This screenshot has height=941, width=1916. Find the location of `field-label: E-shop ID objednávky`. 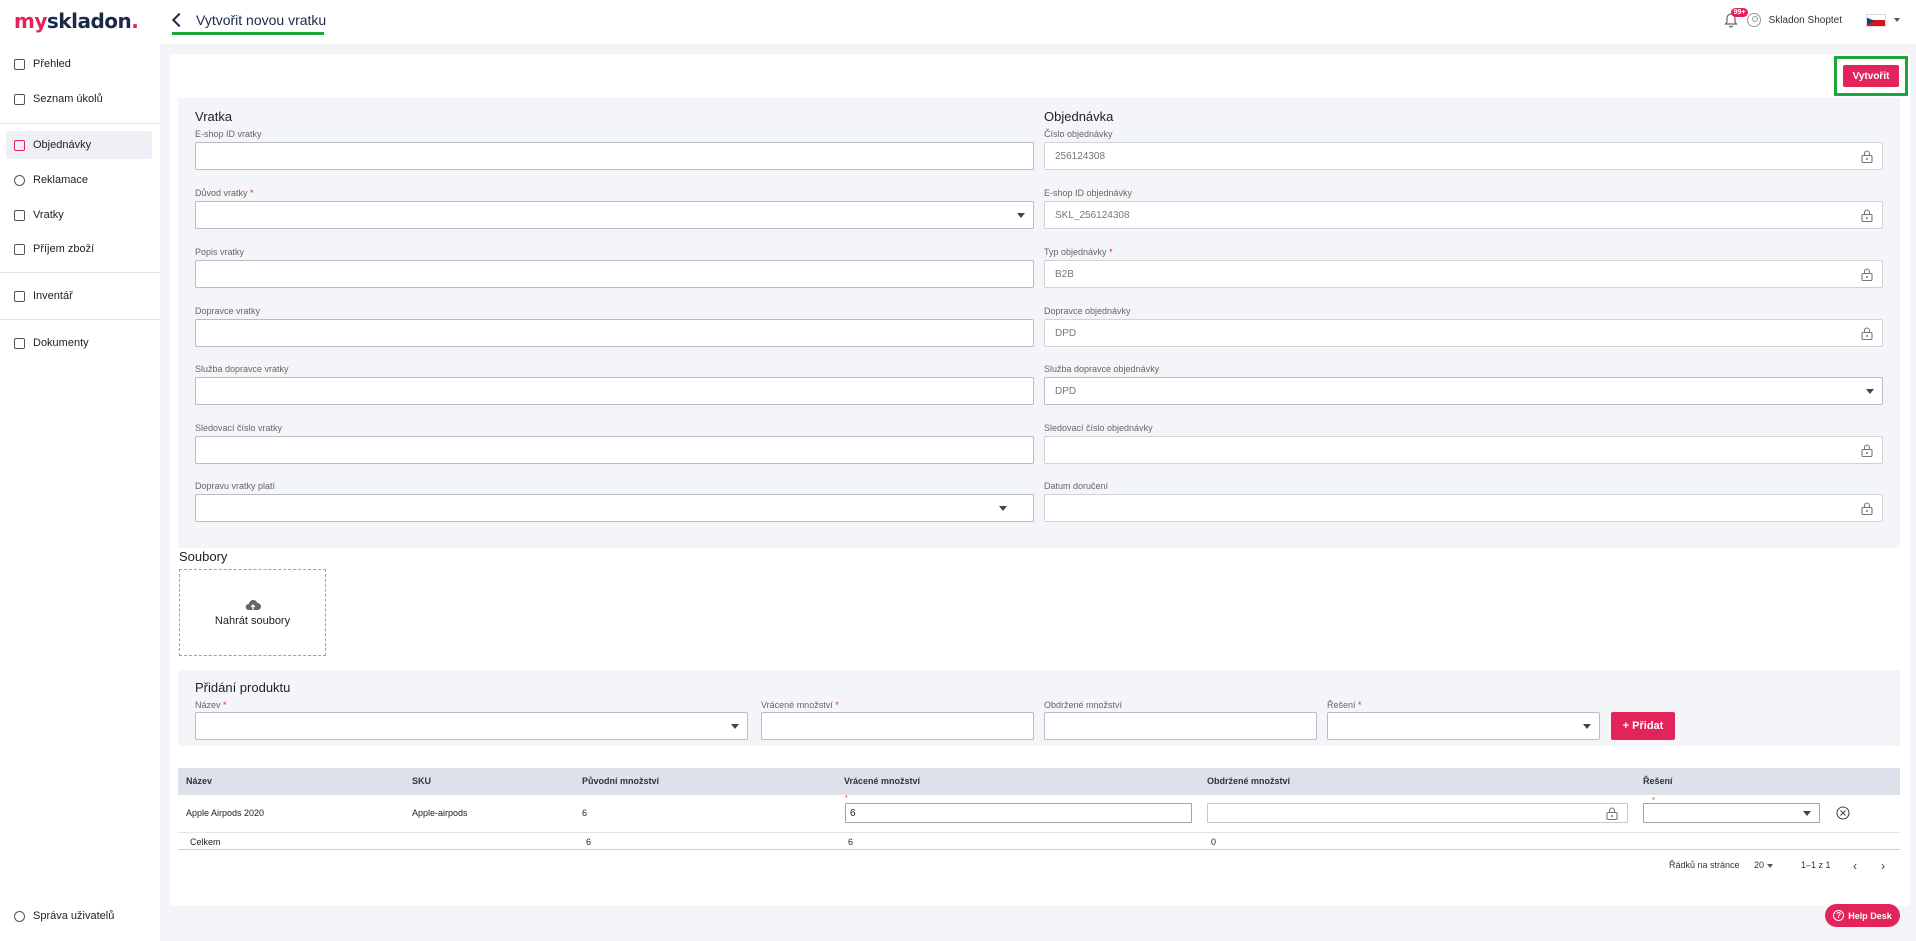

field-label: E-shop ID objednávky is located at coordinates (1088, 193).